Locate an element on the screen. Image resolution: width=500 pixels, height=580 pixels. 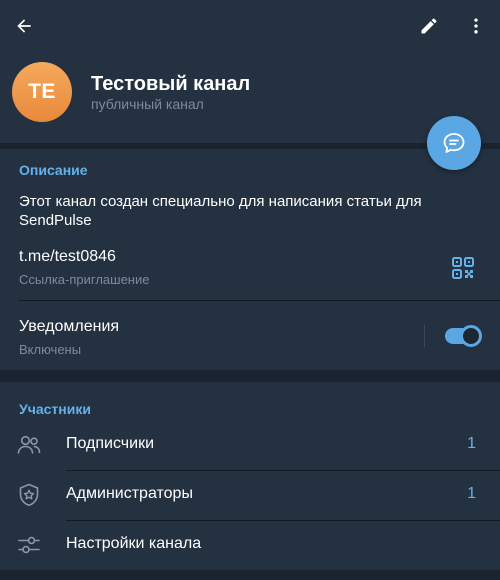
administrators-row: Администраторы 1 is located at coordinates (250, 495).